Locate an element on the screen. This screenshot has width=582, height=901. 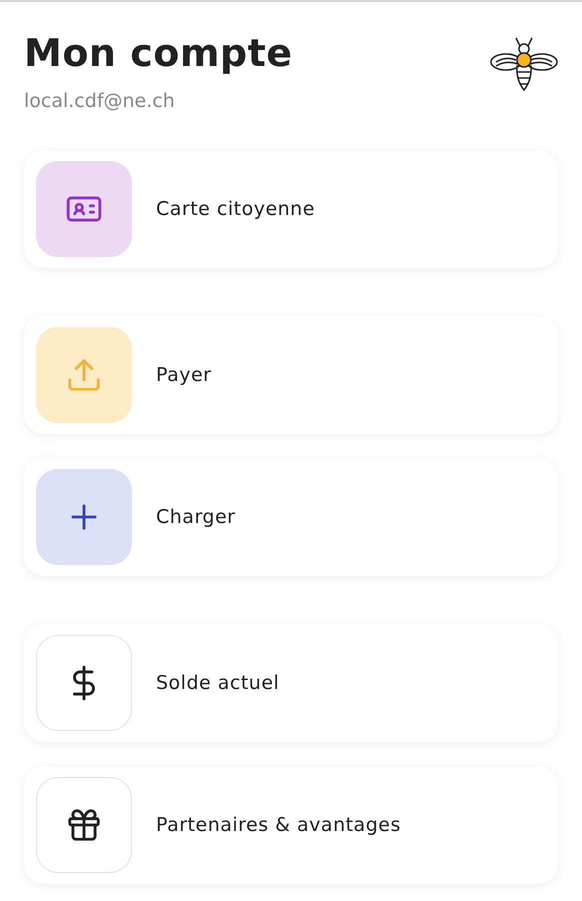
account-email: local.cdf@ne.ch is located at coordinates (100, 101).